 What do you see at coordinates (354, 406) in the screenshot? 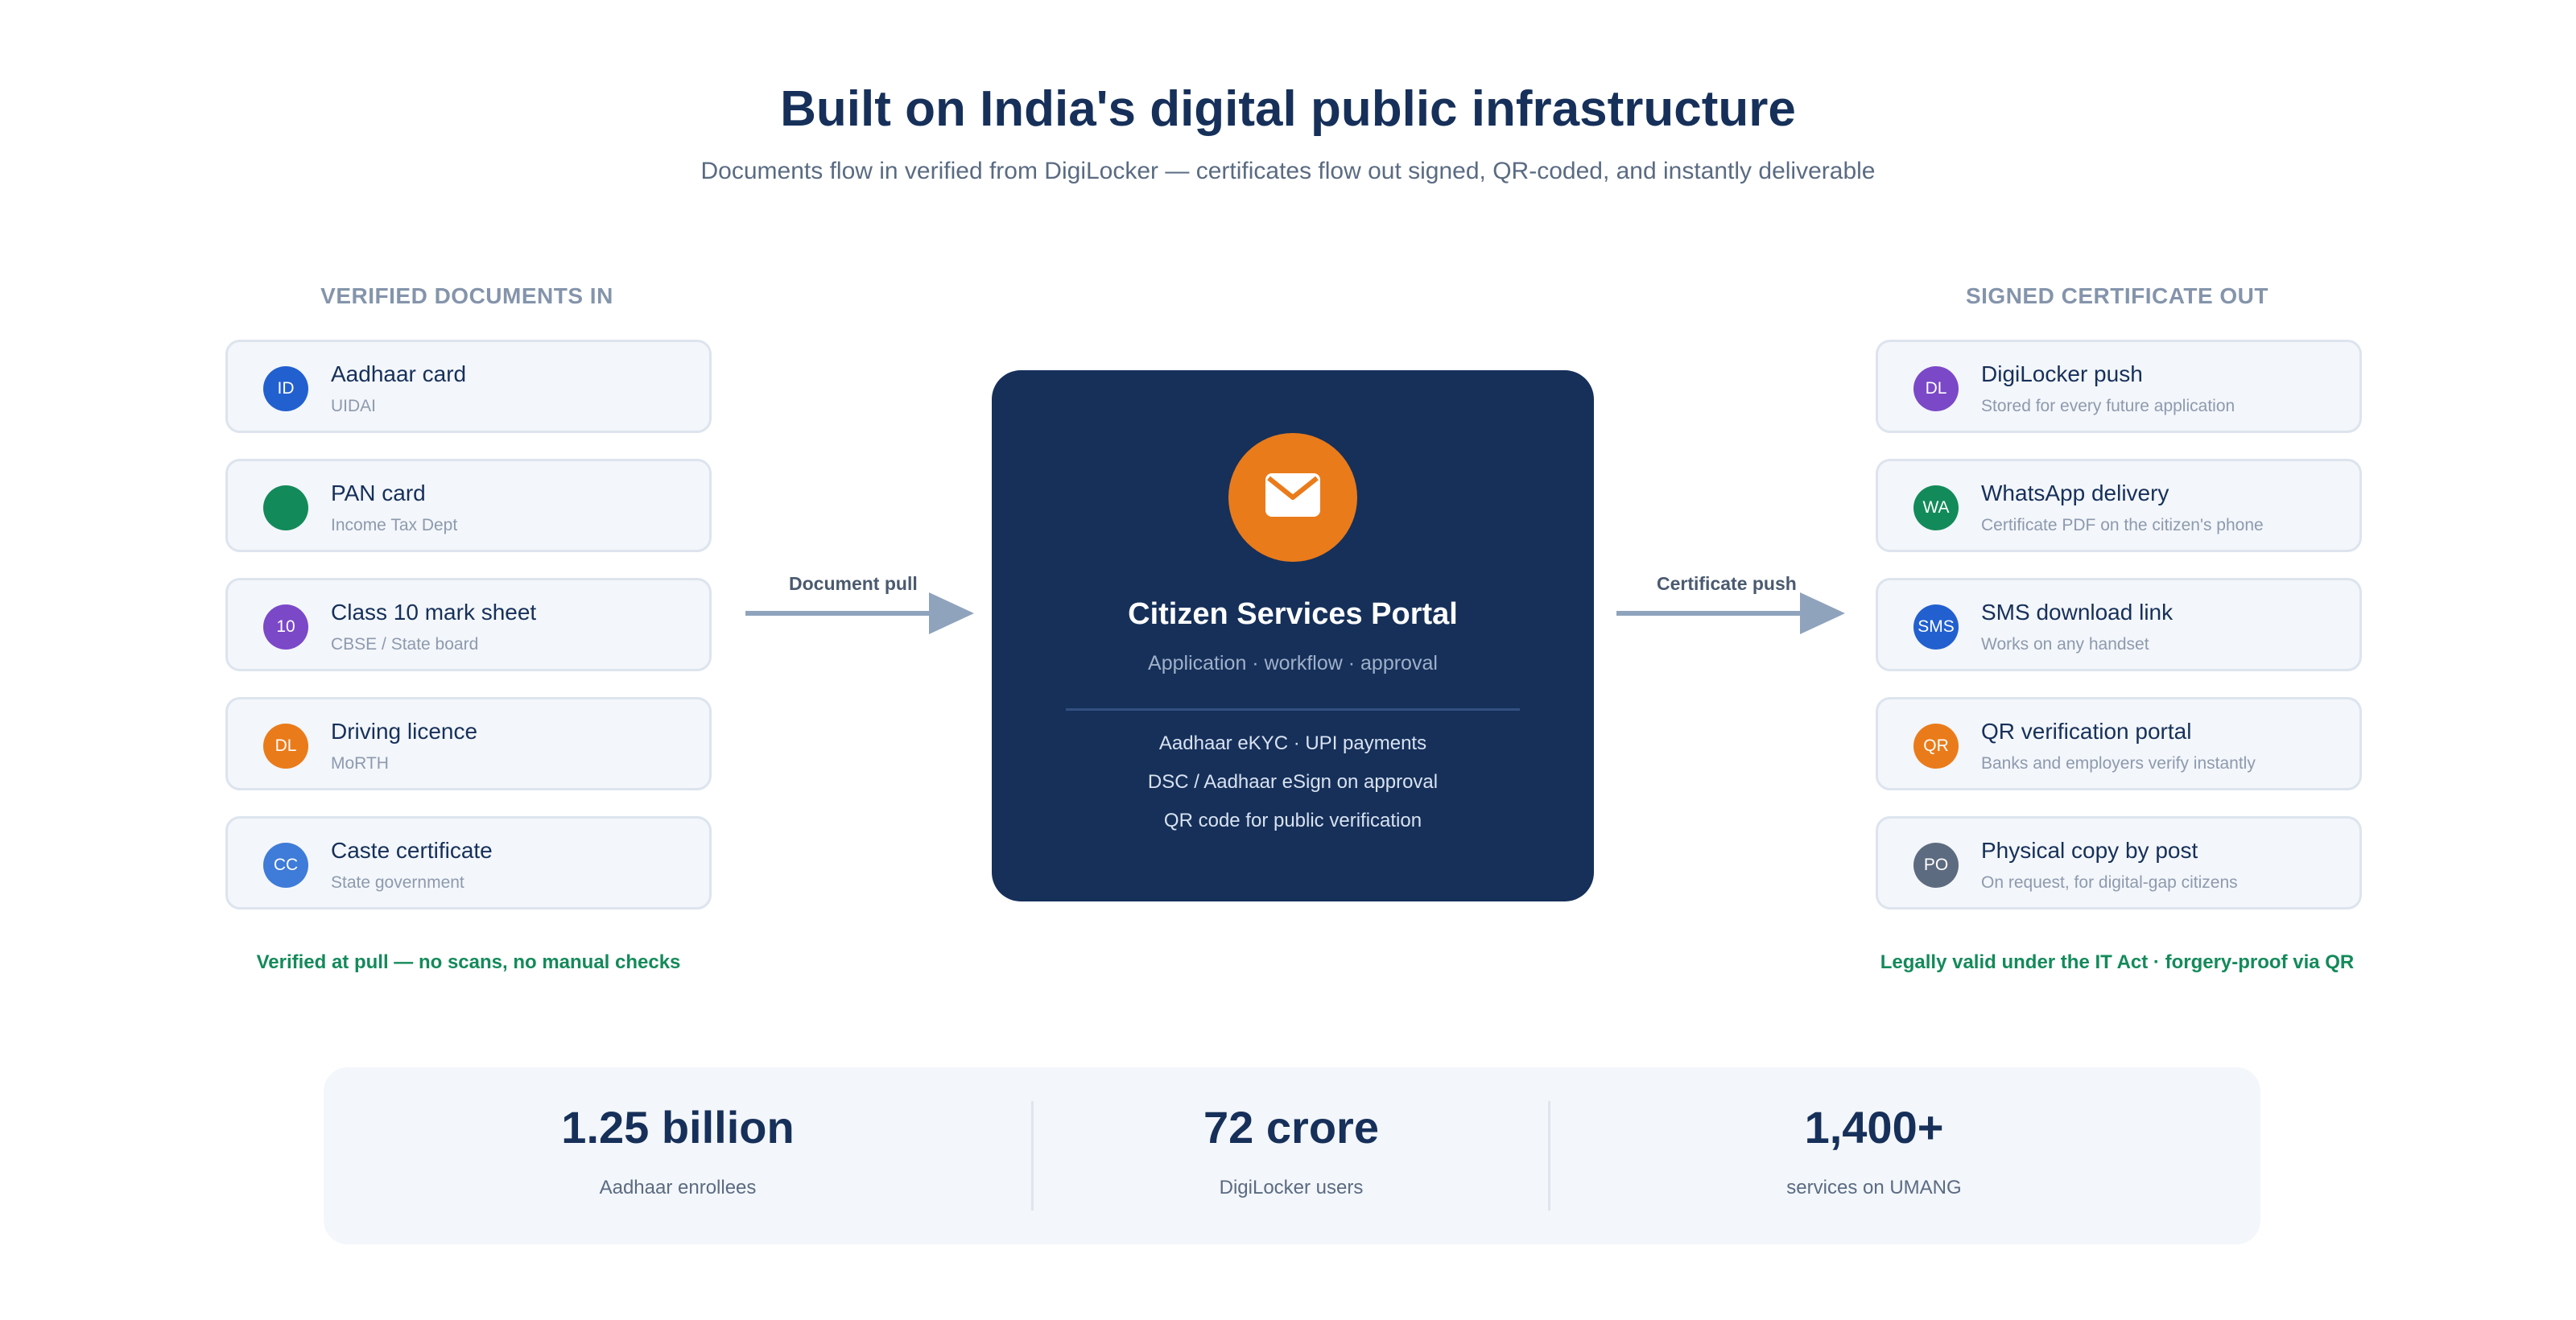
I see `card-subtitle: UIDAI` at bounding box center [354, 406].